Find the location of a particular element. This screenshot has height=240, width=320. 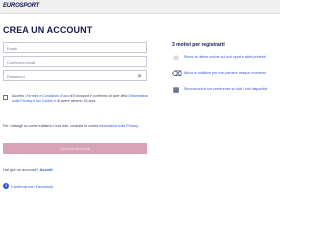

page-title: CREA UN ACCOUNT is located at coordinates (48, 30).